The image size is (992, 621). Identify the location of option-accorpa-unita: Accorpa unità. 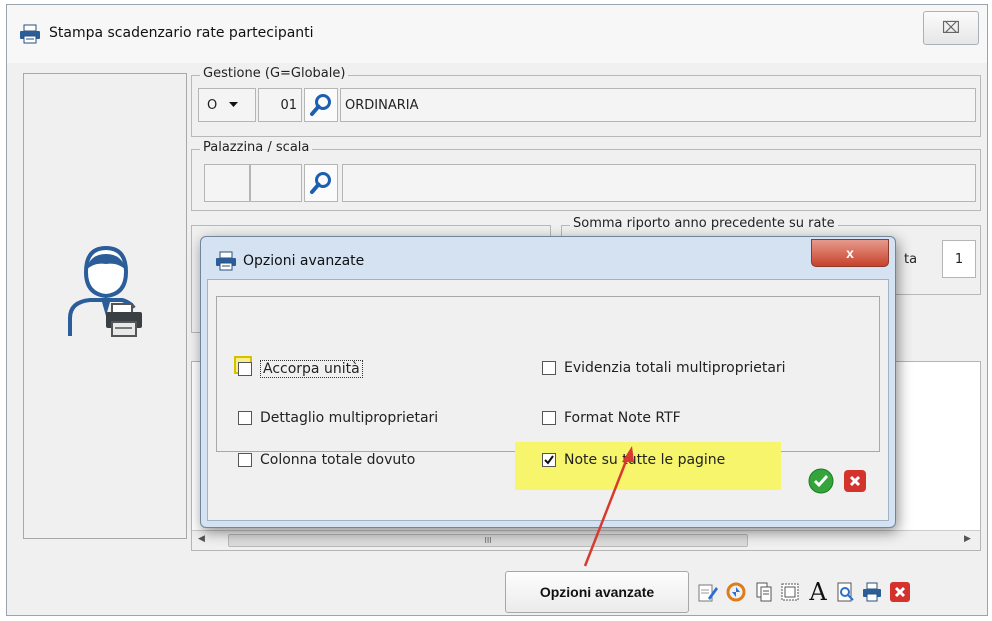
(300, 369).